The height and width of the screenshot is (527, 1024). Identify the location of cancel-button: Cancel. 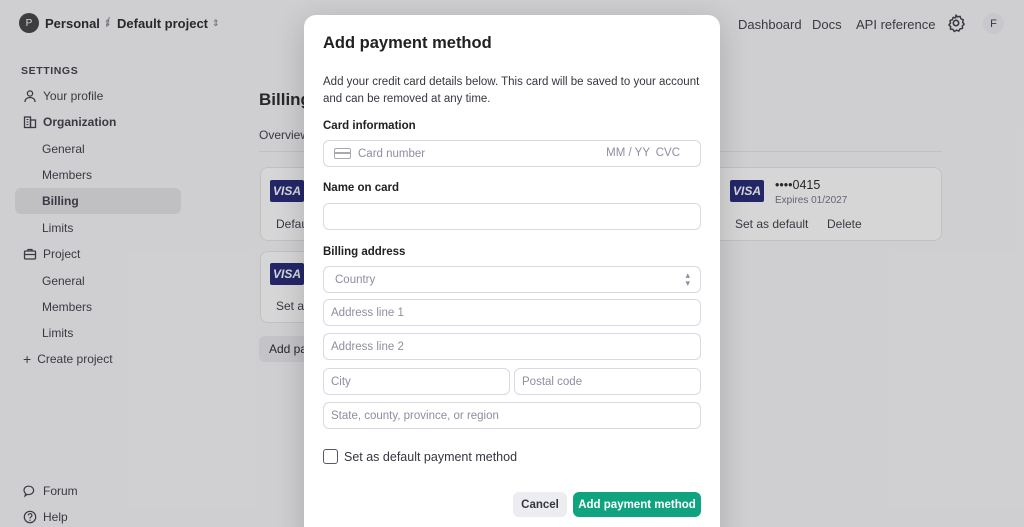
(540, 504).